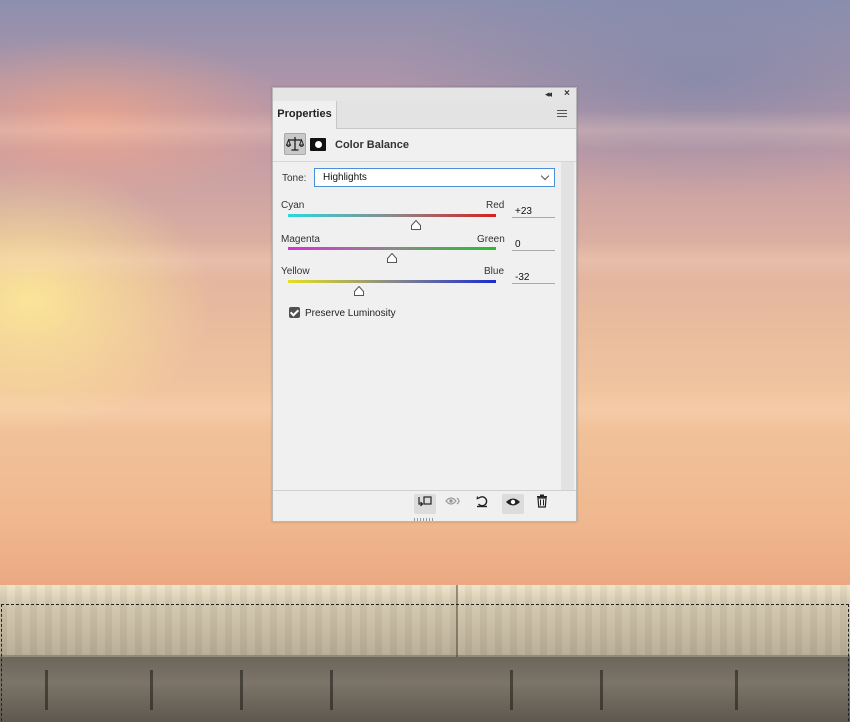 This screenshot has width=850, height=722. I want to click on panel-menu-icon, so click(562, 114).